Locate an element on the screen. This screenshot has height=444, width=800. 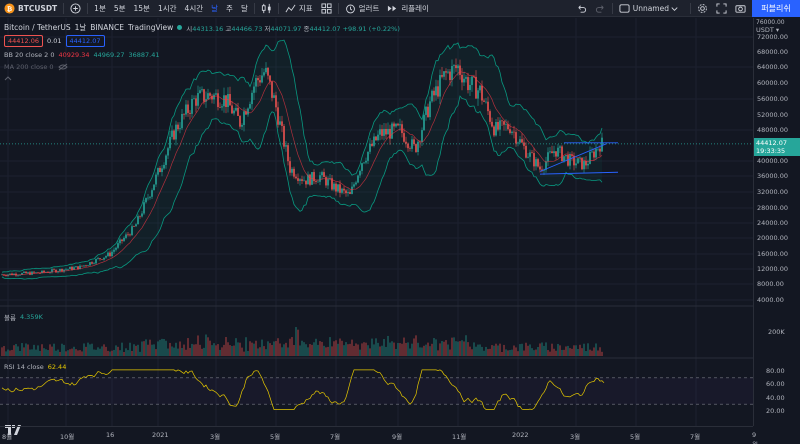
time-tick: 2021 is located at coordinates (160, 435).